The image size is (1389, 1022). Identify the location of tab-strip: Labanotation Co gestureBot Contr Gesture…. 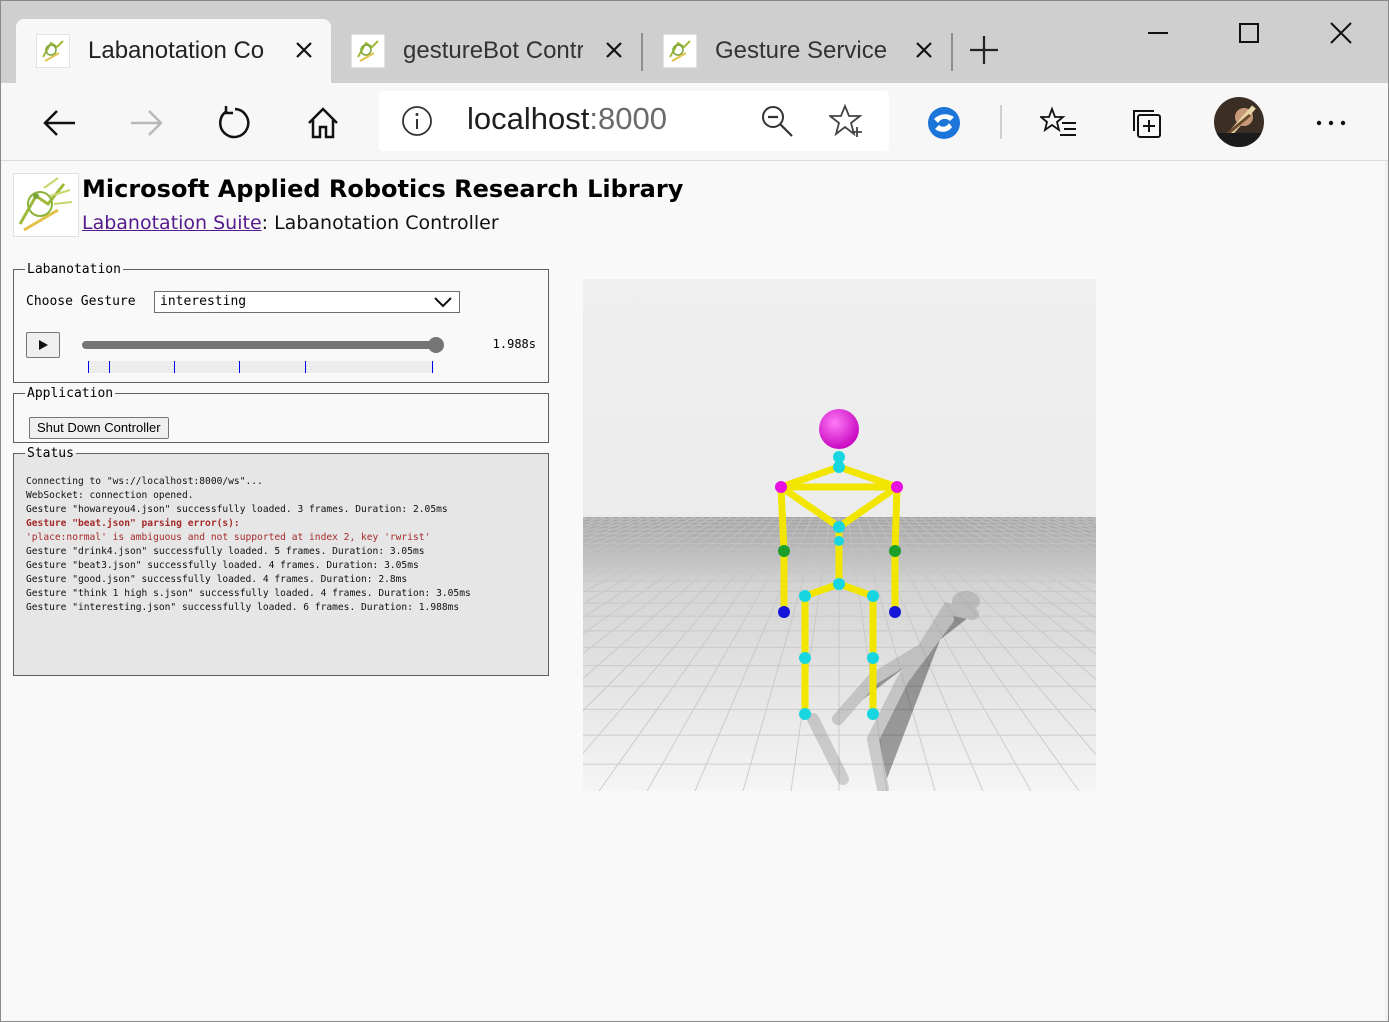
(694, 42).